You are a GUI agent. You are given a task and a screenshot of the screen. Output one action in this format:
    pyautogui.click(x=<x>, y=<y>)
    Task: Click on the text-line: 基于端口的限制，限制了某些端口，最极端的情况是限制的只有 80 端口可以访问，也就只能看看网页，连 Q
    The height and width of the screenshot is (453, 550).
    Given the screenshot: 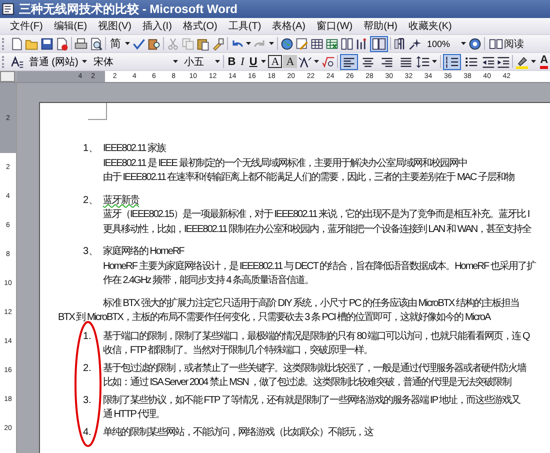 What is the action you would take?
    pyautogui.click(x=317, y=337)
    